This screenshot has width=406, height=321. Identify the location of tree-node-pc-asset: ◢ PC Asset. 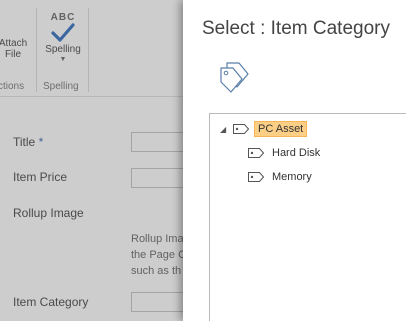
(264, 129).